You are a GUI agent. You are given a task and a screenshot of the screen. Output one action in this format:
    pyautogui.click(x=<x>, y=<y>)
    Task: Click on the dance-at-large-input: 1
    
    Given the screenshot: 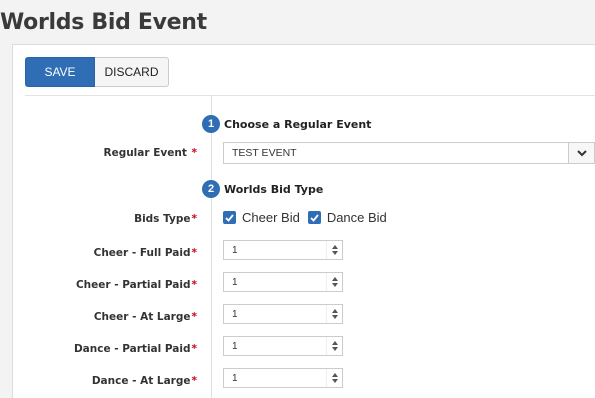 What is the action you would take?
    pyautogui.click(x=283, y=378)
    